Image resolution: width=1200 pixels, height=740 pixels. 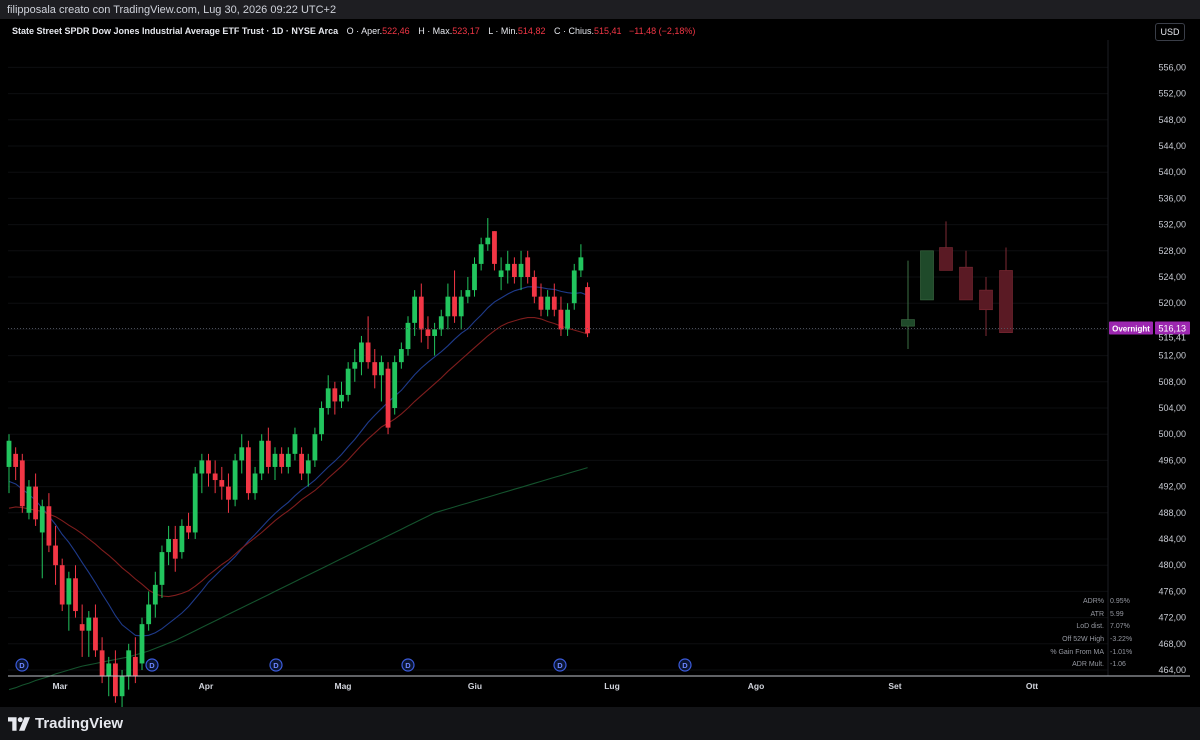 I want to click on stat-label: LoD dist., so click(x=1090, y=627).